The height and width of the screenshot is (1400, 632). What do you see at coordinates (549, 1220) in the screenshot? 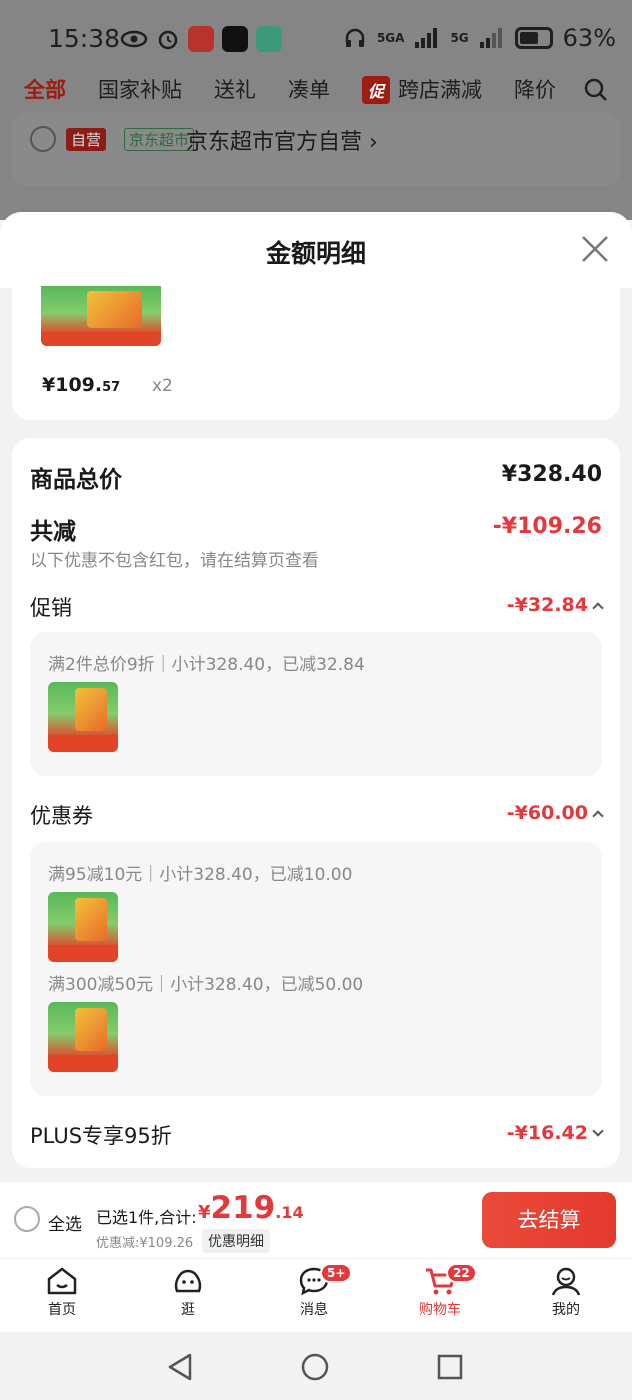
I see `checkout-button: 去结算` at bounding box center [549, 1220].